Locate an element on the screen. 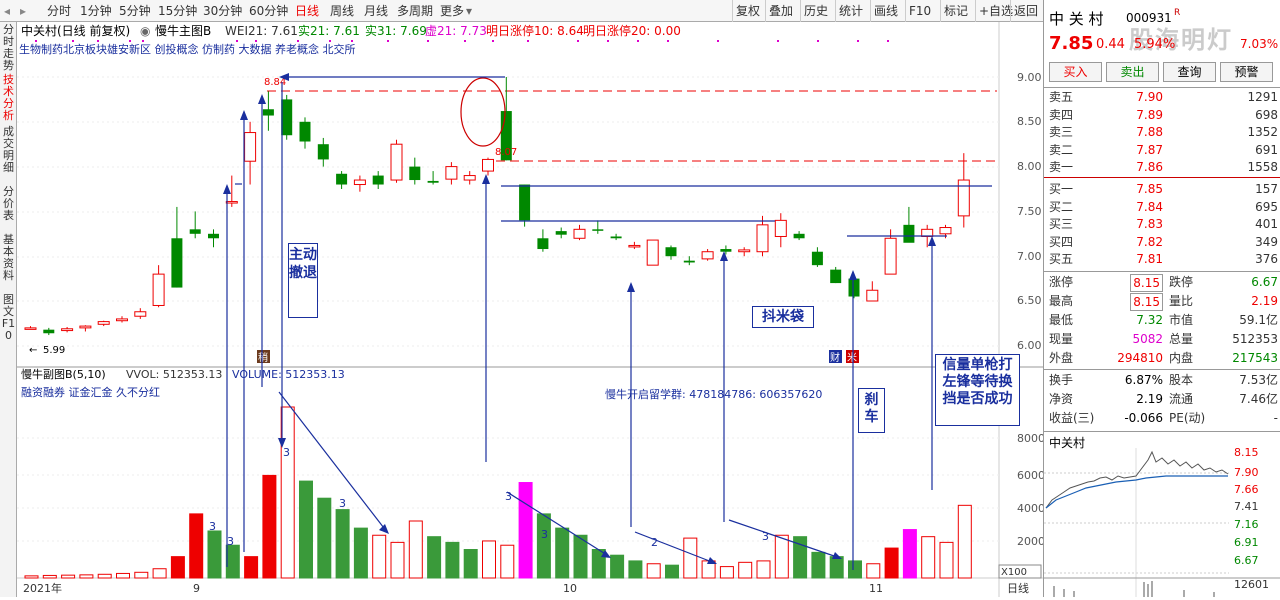 Image resolution: width=1280 pixels, height=600 pixels. row-price: 7.82 is located at coordinates (1149, 241).